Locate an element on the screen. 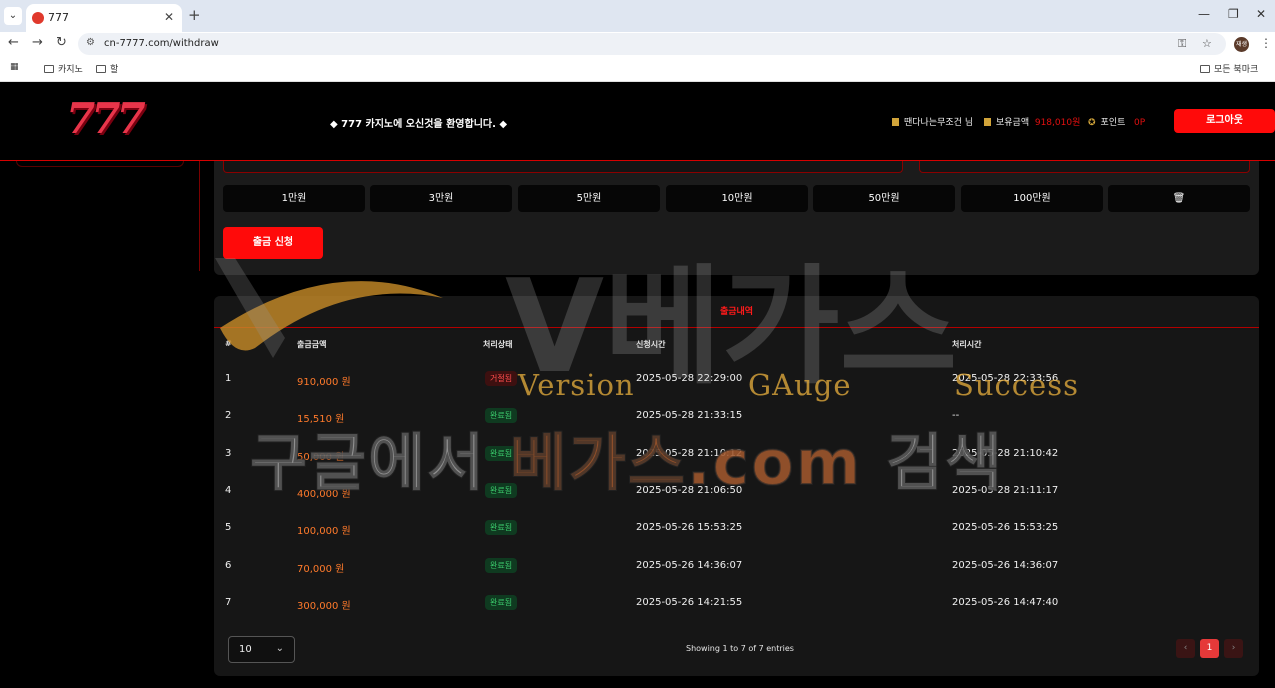 Image resolution: width=1275 pixels, height=688 pixels. row-number: 2 is located at coordinates (228, 416).